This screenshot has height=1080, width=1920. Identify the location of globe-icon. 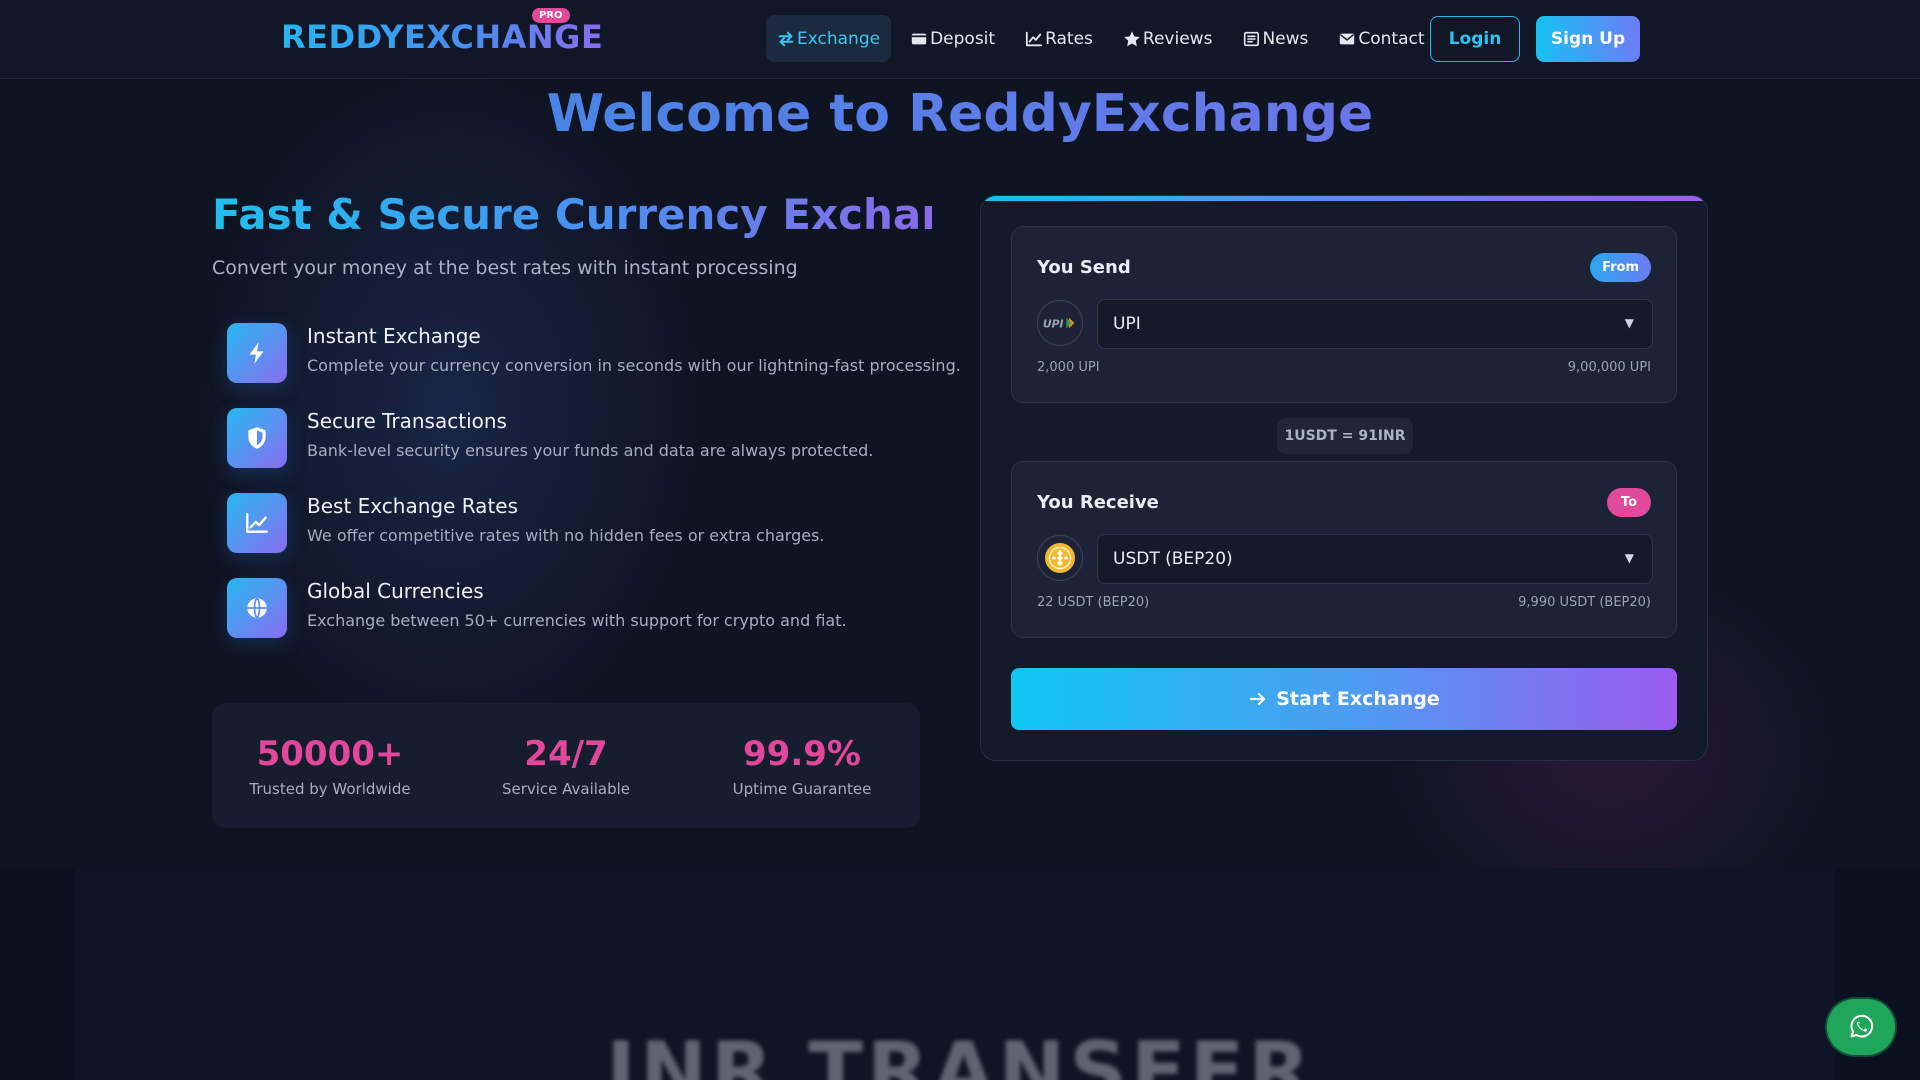
(257, 608).